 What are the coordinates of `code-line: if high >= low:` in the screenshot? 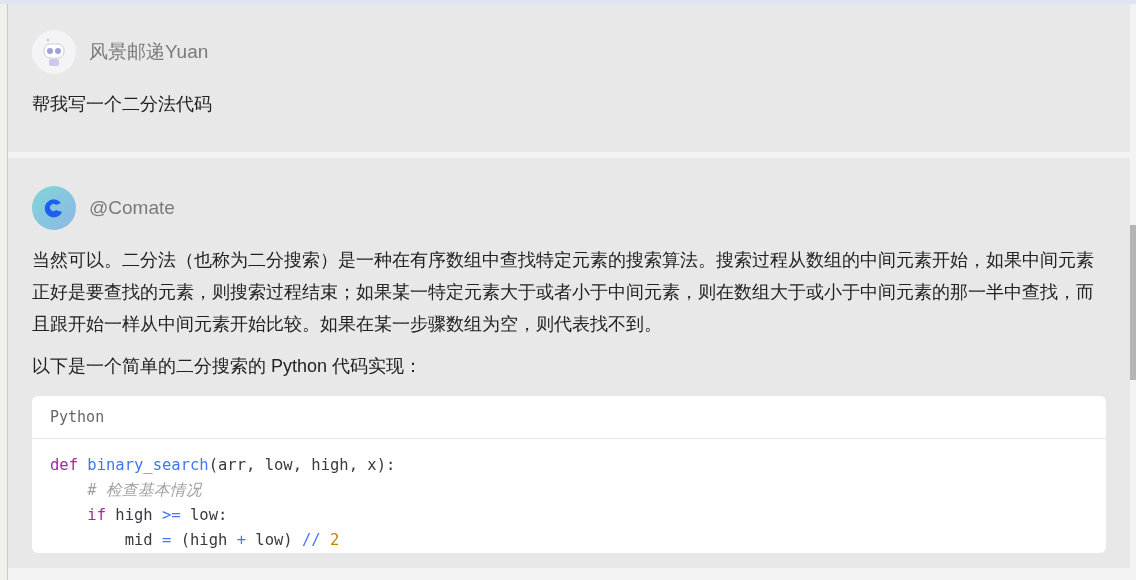 It's located at (157, 515).